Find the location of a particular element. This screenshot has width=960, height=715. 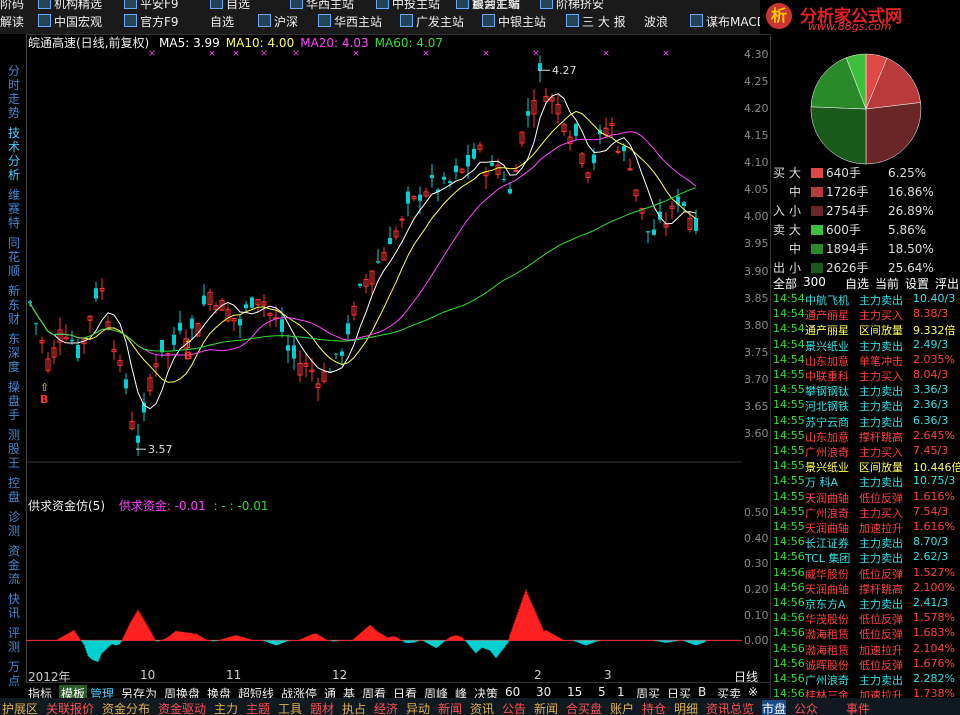

radar-tab: 设置 is located at coordinates (917, 283).